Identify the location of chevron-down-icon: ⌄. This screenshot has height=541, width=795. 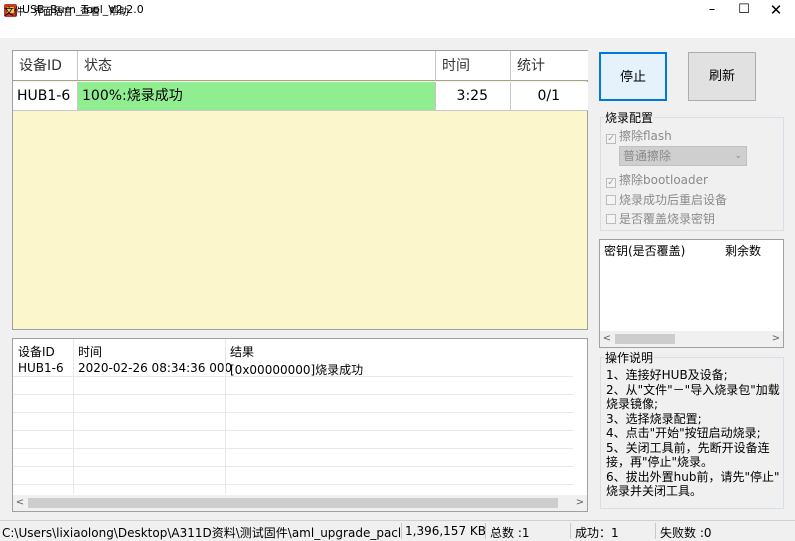
(738, 156).